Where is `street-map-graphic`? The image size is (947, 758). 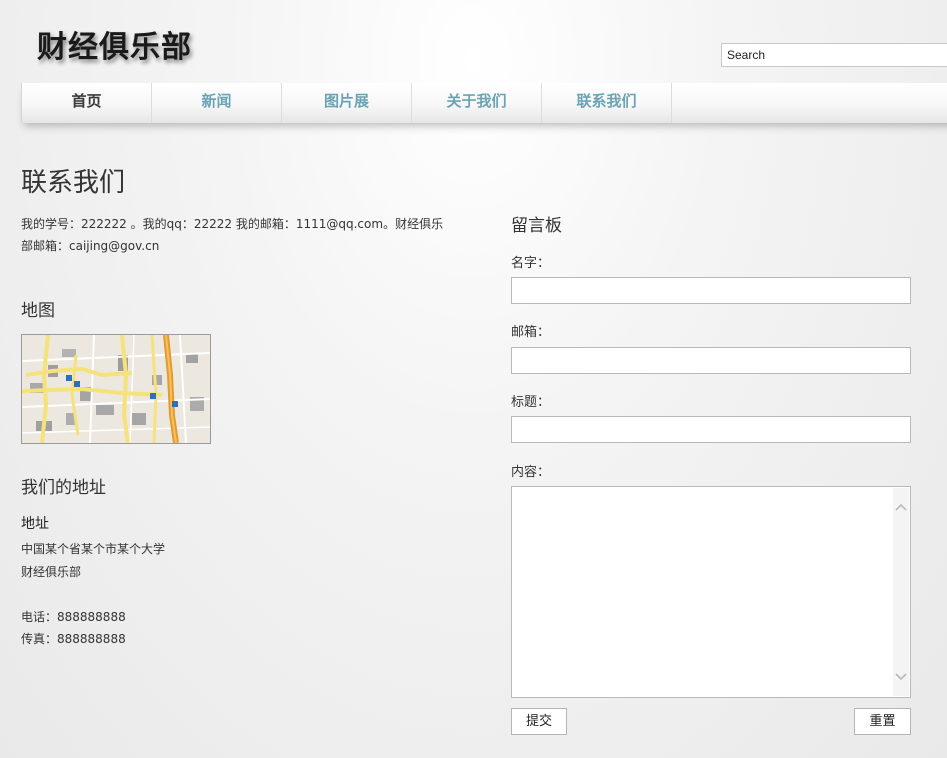 street-map-graphic is located at coordinates (116, 389).